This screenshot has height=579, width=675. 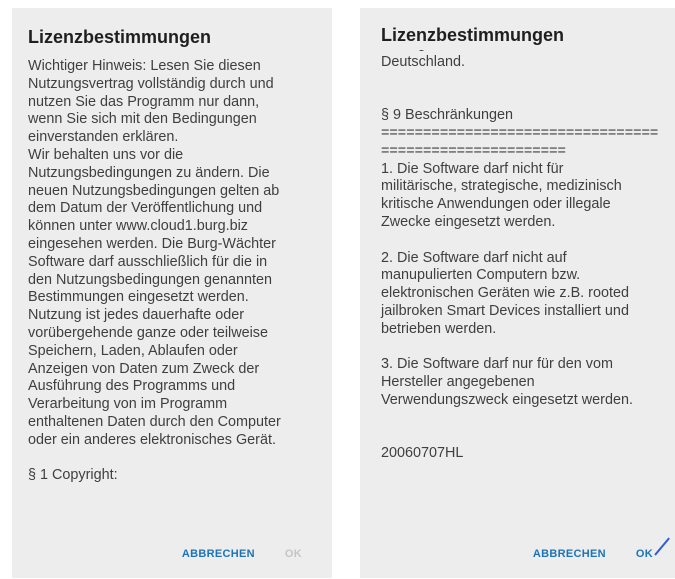 What do you see at coordinates (293, 554) in the screenshot?
I see `ok-button-disabled: OK` at bounding box center [293, 554].